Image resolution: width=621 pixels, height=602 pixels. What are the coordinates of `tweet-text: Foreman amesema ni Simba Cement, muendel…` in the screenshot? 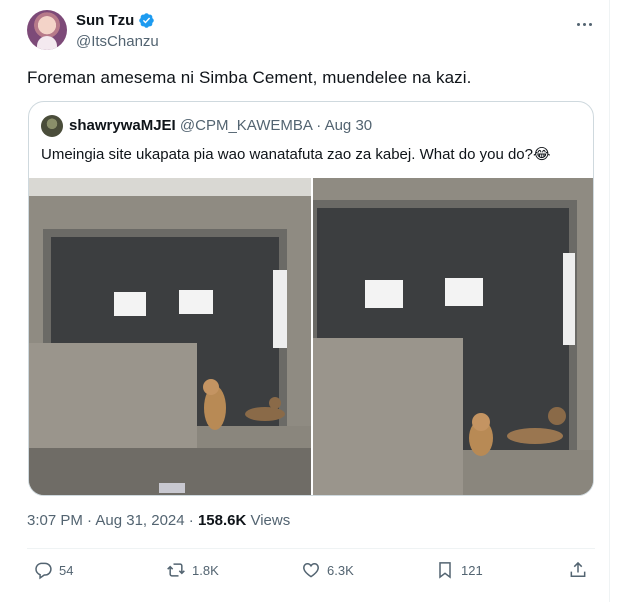 It's located at (249, 77).